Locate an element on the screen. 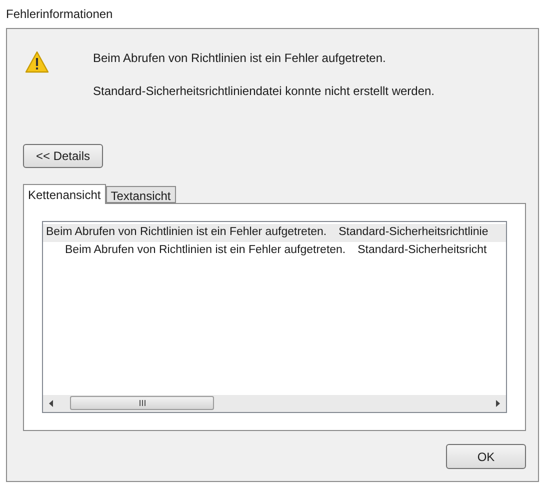 The height and width of the screenshot is (483, 540). horizontal-scrollbar is located at coordinates (274, 403).